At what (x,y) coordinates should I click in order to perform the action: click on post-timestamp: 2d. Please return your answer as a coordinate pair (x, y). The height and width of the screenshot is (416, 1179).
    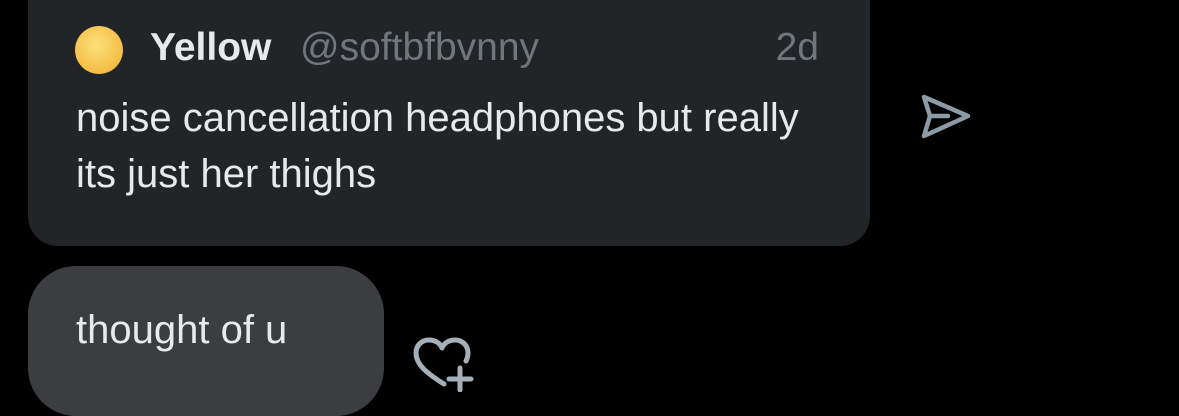
    Looking at the image, I should click on (797, 47).